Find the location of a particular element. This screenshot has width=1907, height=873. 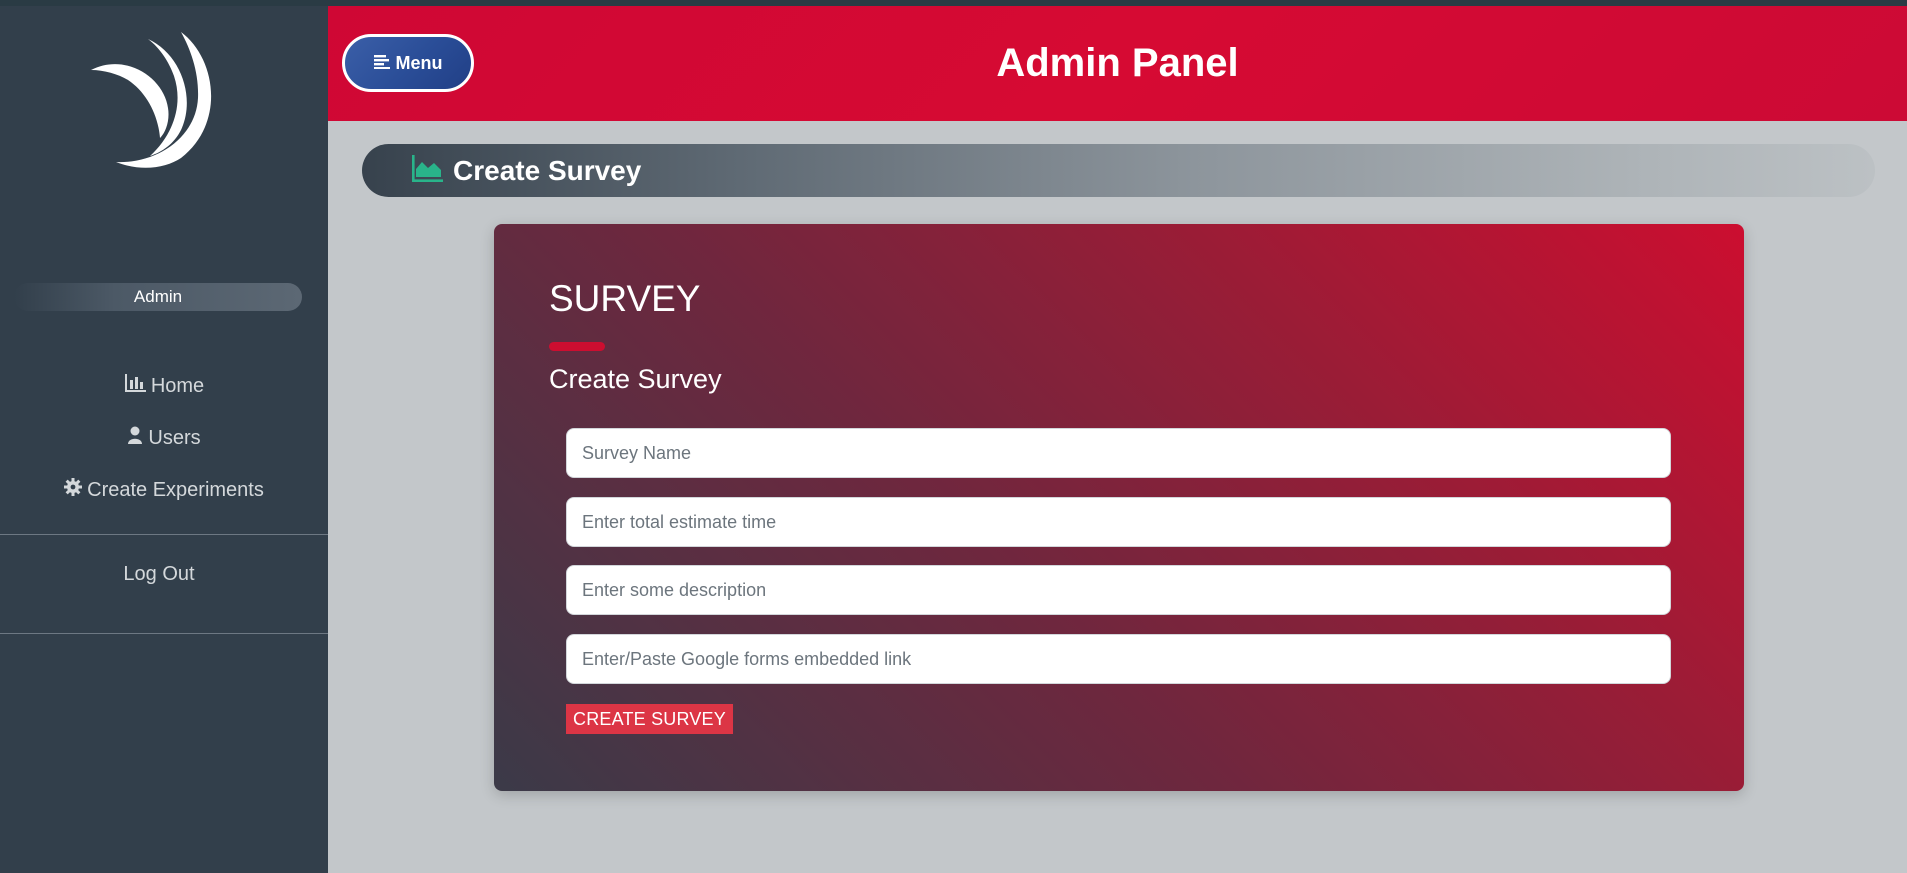

survey-name-input is located at coordinates (1118, 453).